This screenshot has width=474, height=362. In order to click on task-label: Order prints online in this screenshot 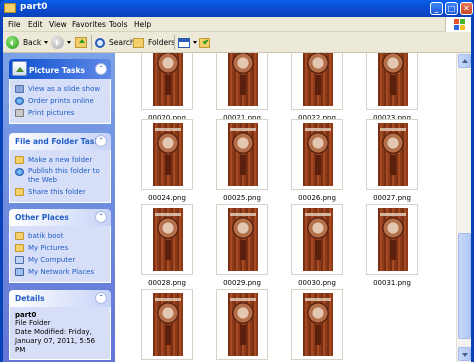, I will do `click(61, 101)`.